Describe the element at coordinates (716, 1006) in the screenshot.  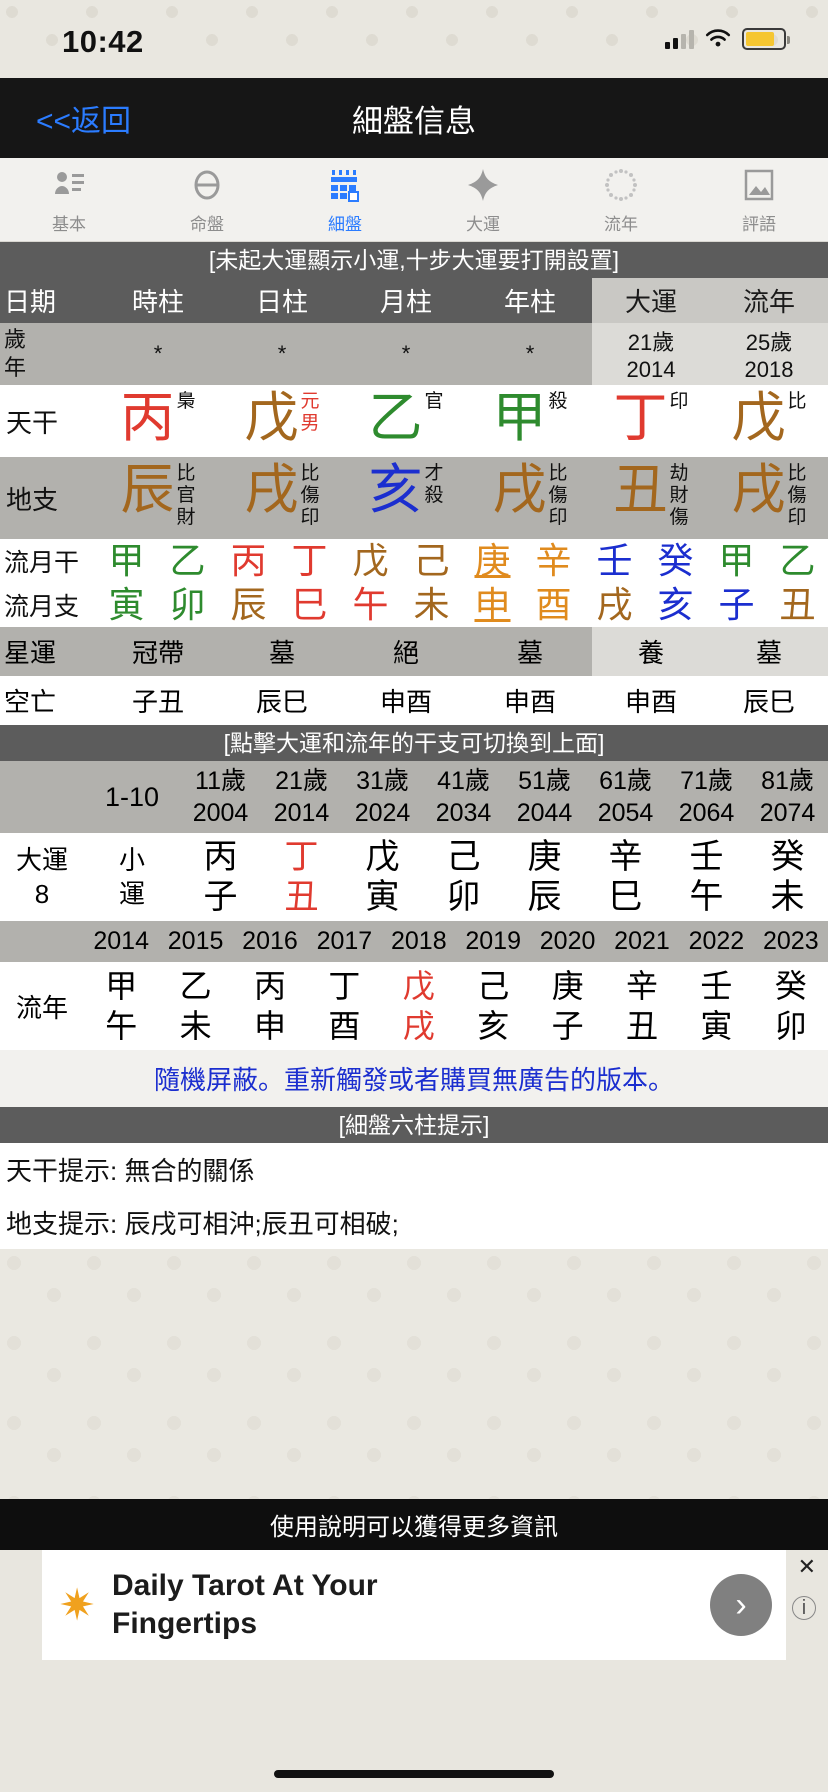
I see `year-flow-cell: 壬寅` at that location.